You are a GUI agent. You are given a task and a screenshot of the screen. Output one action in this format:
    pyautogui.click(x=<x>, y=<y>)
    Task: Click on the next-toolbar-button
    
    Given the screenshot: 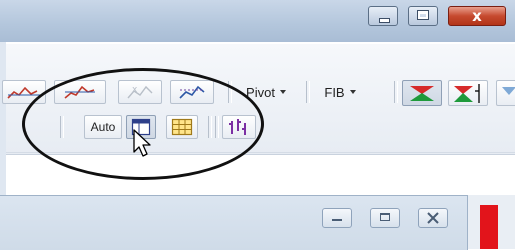 What is the action you would take?
    pyautogui.click(x=505, y=93)
    